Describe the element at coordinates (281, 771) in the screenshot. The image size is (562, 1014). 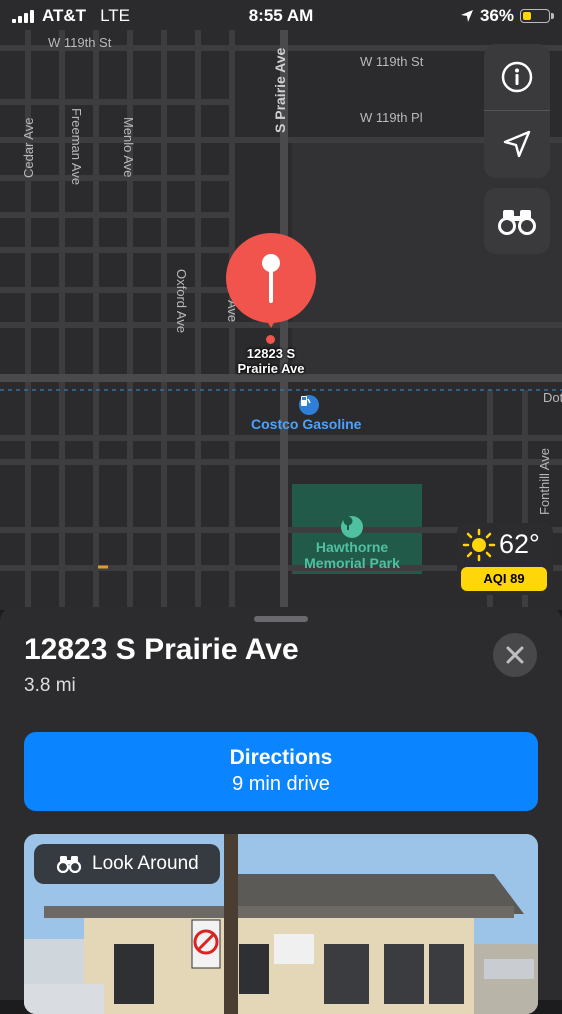
I see `directions-button: Directions 9 min drive` at that location.